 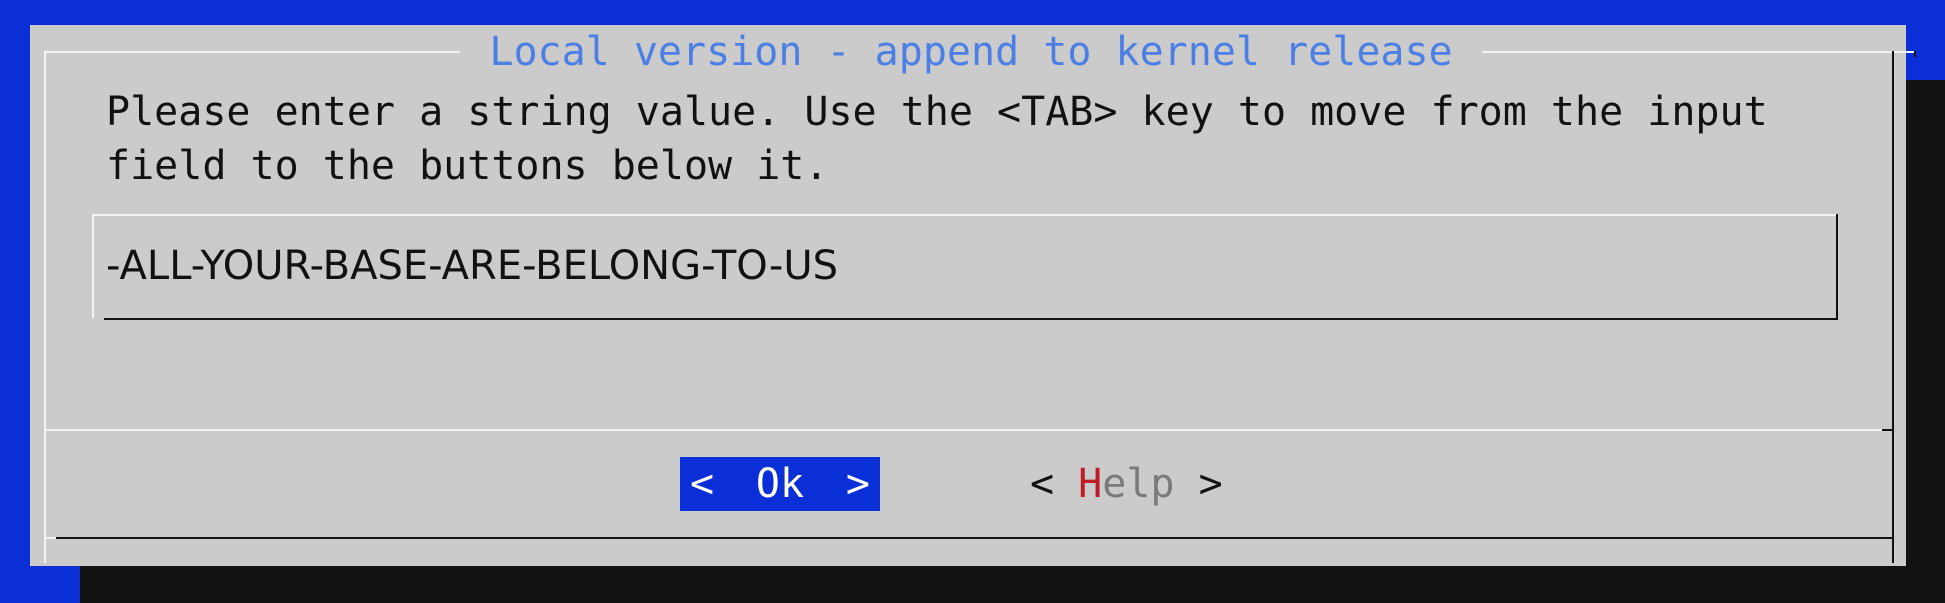 What do you see at coordinates (857, 484) in the screenshot?
I see `ok-right-bracket: >` at bounding box center [857, 484].